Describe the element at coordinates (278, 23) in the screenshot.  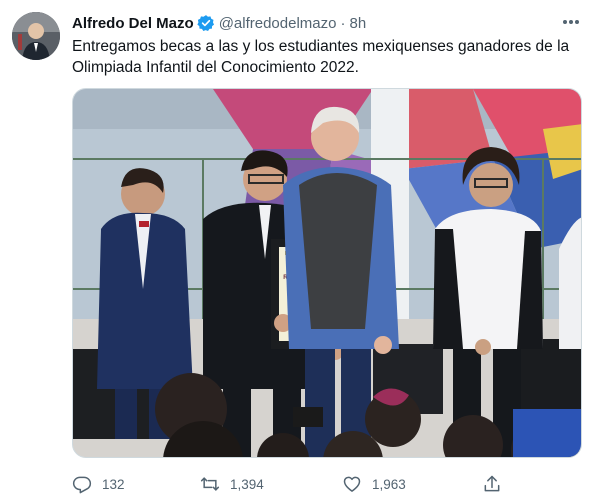
I see `author-handle: @alfredodelmazo` at that location.